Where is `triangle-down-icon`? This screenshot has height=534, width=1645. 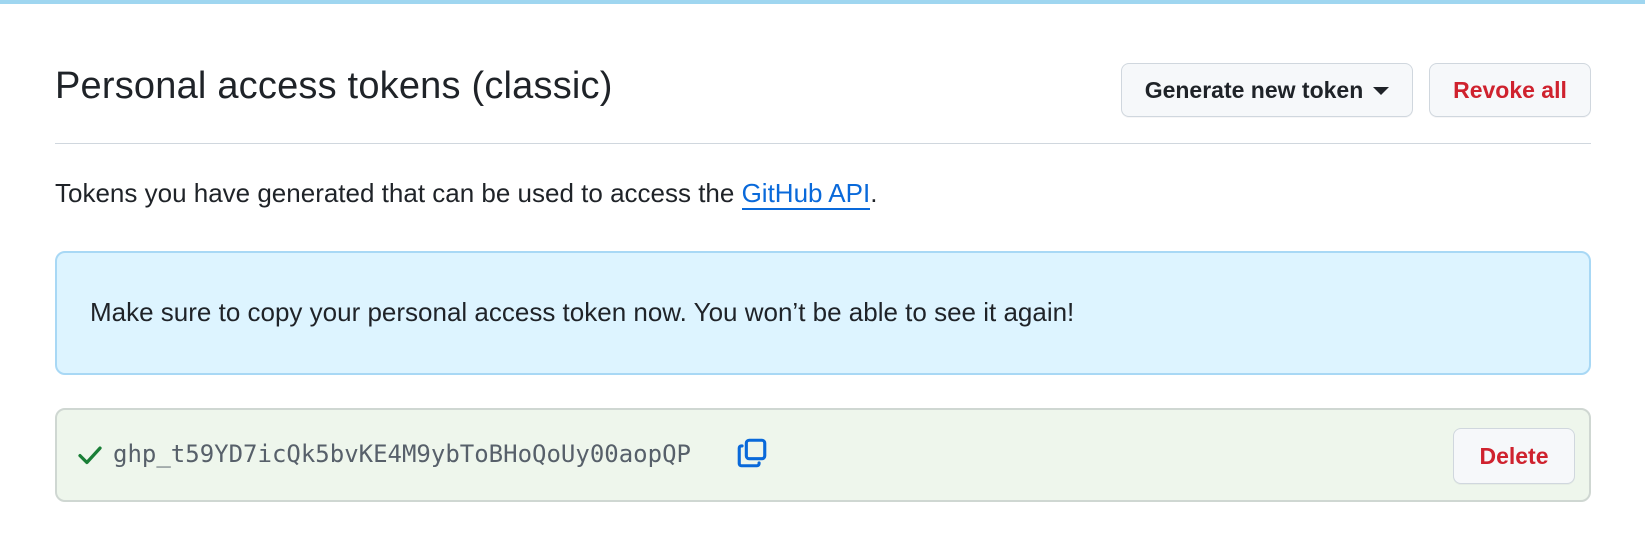
triangle-down-icon is located at coordinates (1381, 91).